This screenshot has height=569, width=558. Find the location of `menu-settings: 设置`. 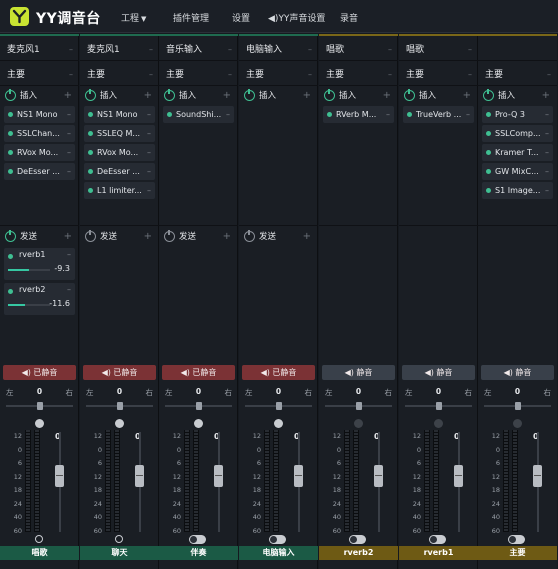

menu-settings: 设置 is located at coordinates (241, 17).